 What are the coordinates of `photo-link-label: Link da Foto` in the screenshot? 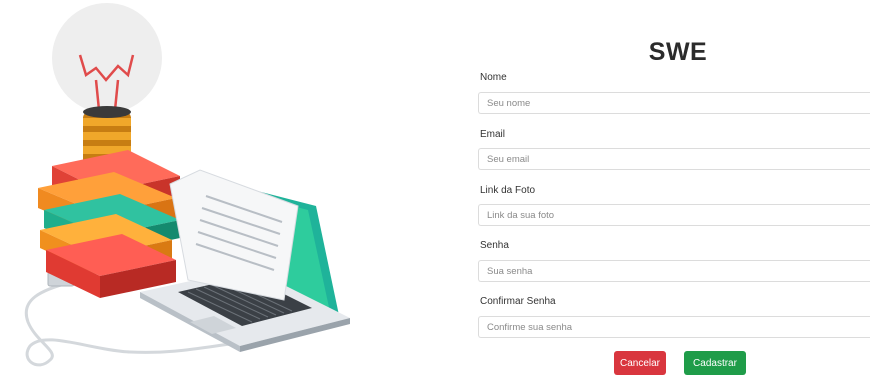 It's located at (508, 190).